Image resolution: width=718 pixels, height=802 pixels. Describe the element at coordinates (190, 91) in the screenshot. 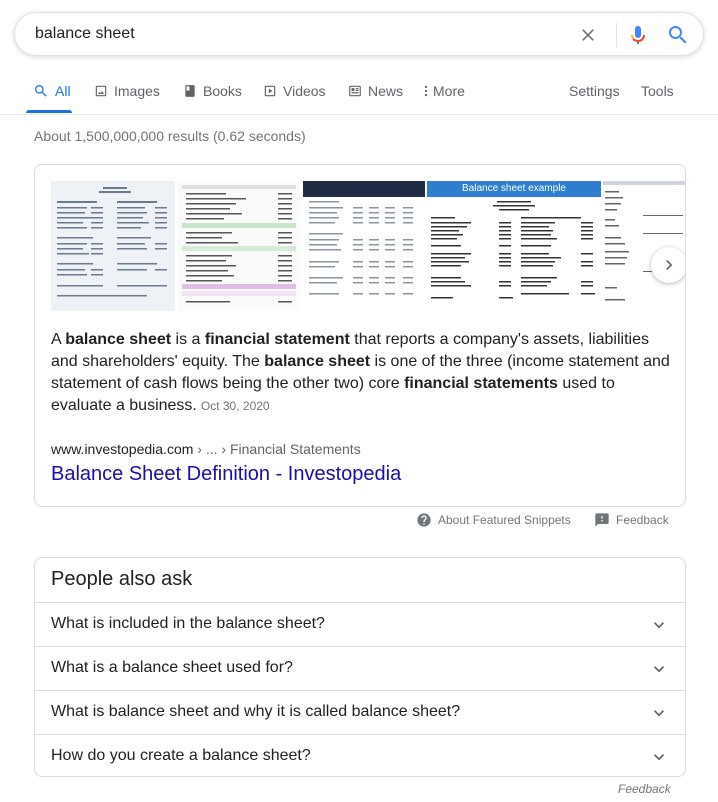

I see `book-icon` at that location.